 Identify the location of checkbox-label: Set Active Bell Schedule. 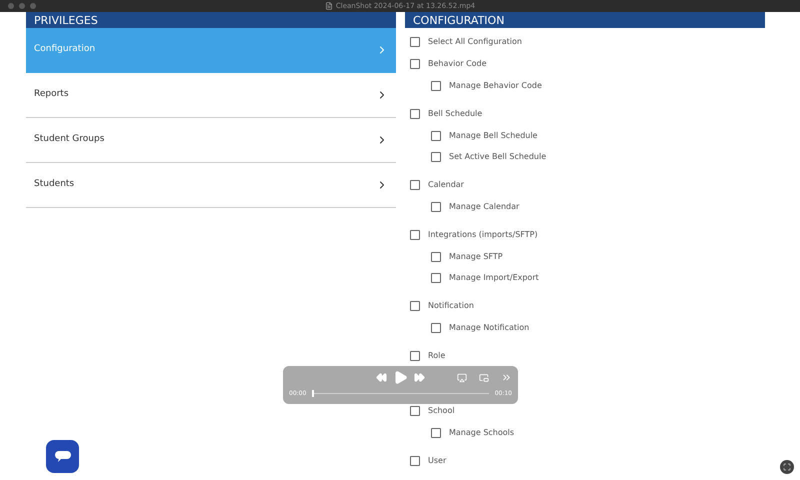
(497, 156).